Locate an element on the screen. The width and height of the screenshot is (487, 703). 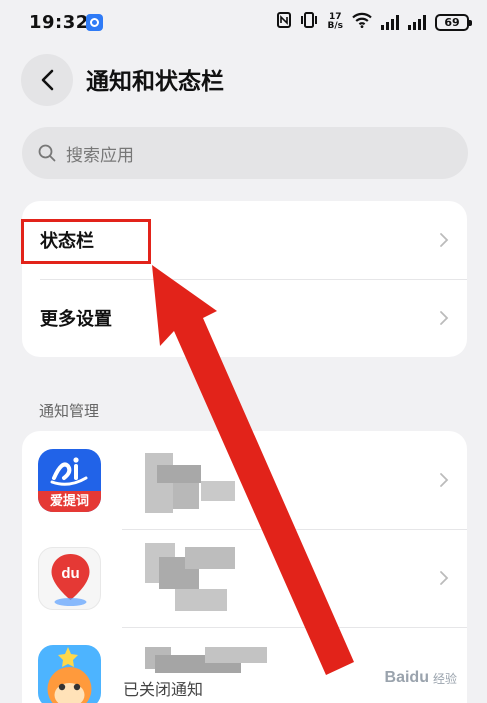
baidu-jingyan-watermark: Baidu 经验 is located at coordinates (421, 678).